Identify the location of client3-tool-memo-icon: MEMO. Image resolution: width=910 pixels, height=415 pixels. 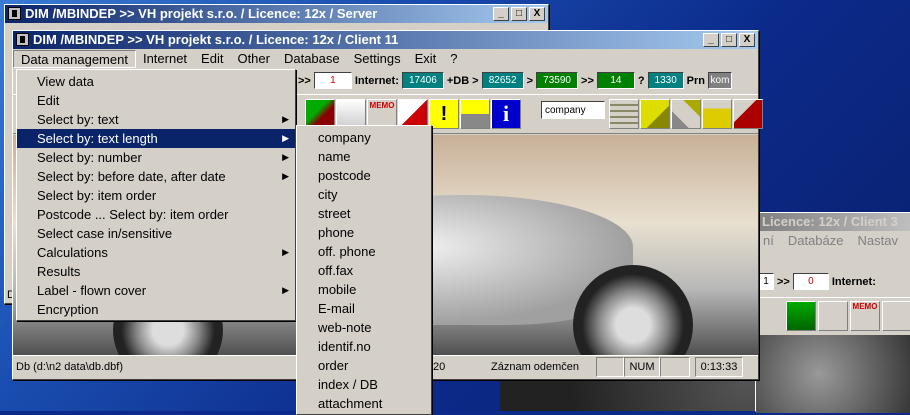
(865, 316).